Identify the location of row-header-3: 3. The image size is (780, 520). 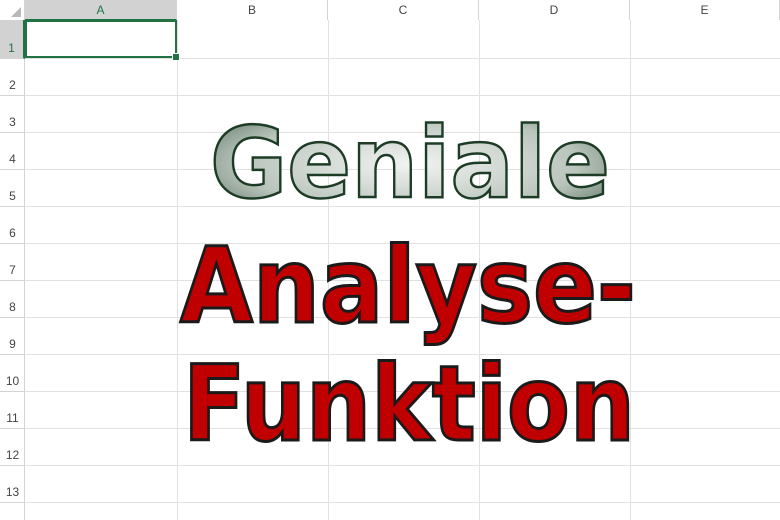
(12, 114).